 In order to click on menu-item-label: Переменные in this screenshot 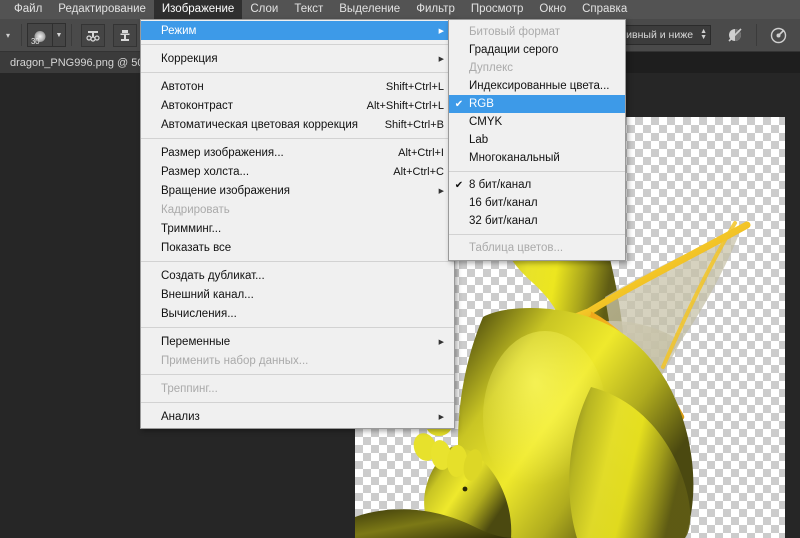, I will do `click(196, 341)`.